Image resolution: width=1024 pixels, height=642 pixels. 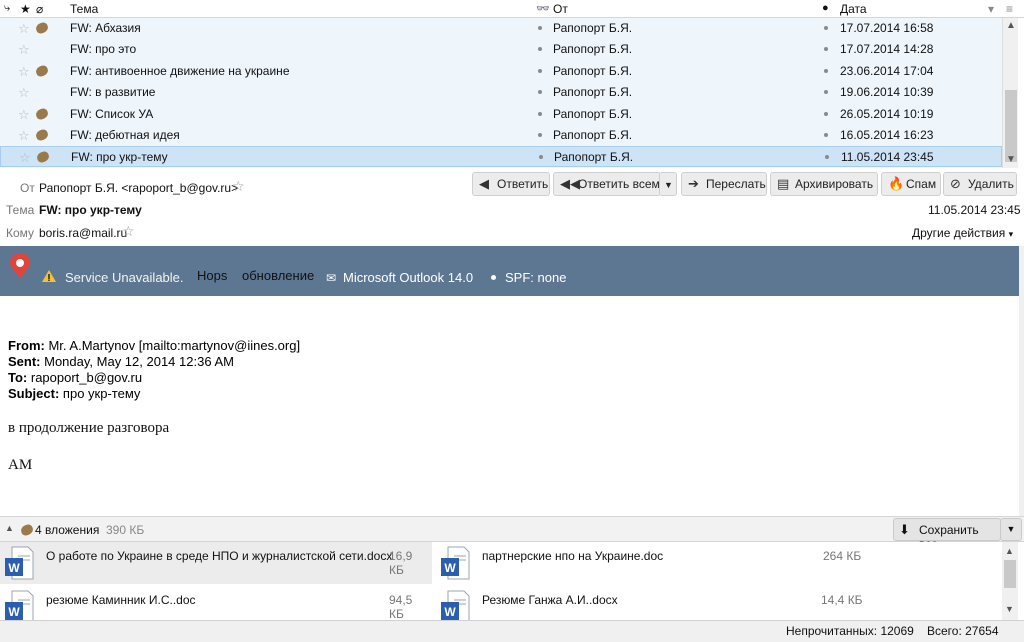 I want to click on hops-link: Hops, so click(x=212, y=275).